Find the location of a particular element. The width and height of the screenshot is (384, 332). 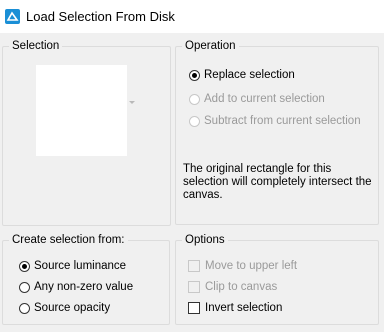

checkbox-move-to-upper-left: Move to upper left is located at coordinates (242, 266).